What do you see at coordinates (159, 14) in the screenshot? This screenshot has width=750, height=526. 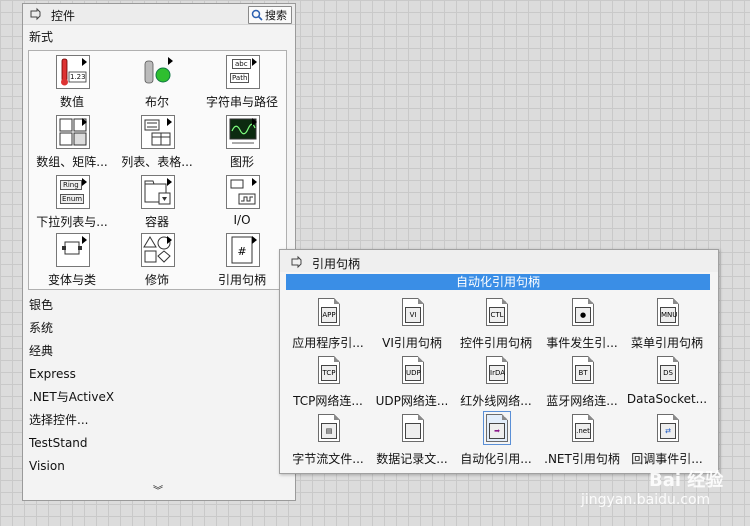 I see `palette-titlebar: 控件 搜索` at bounding box center [159, 14].